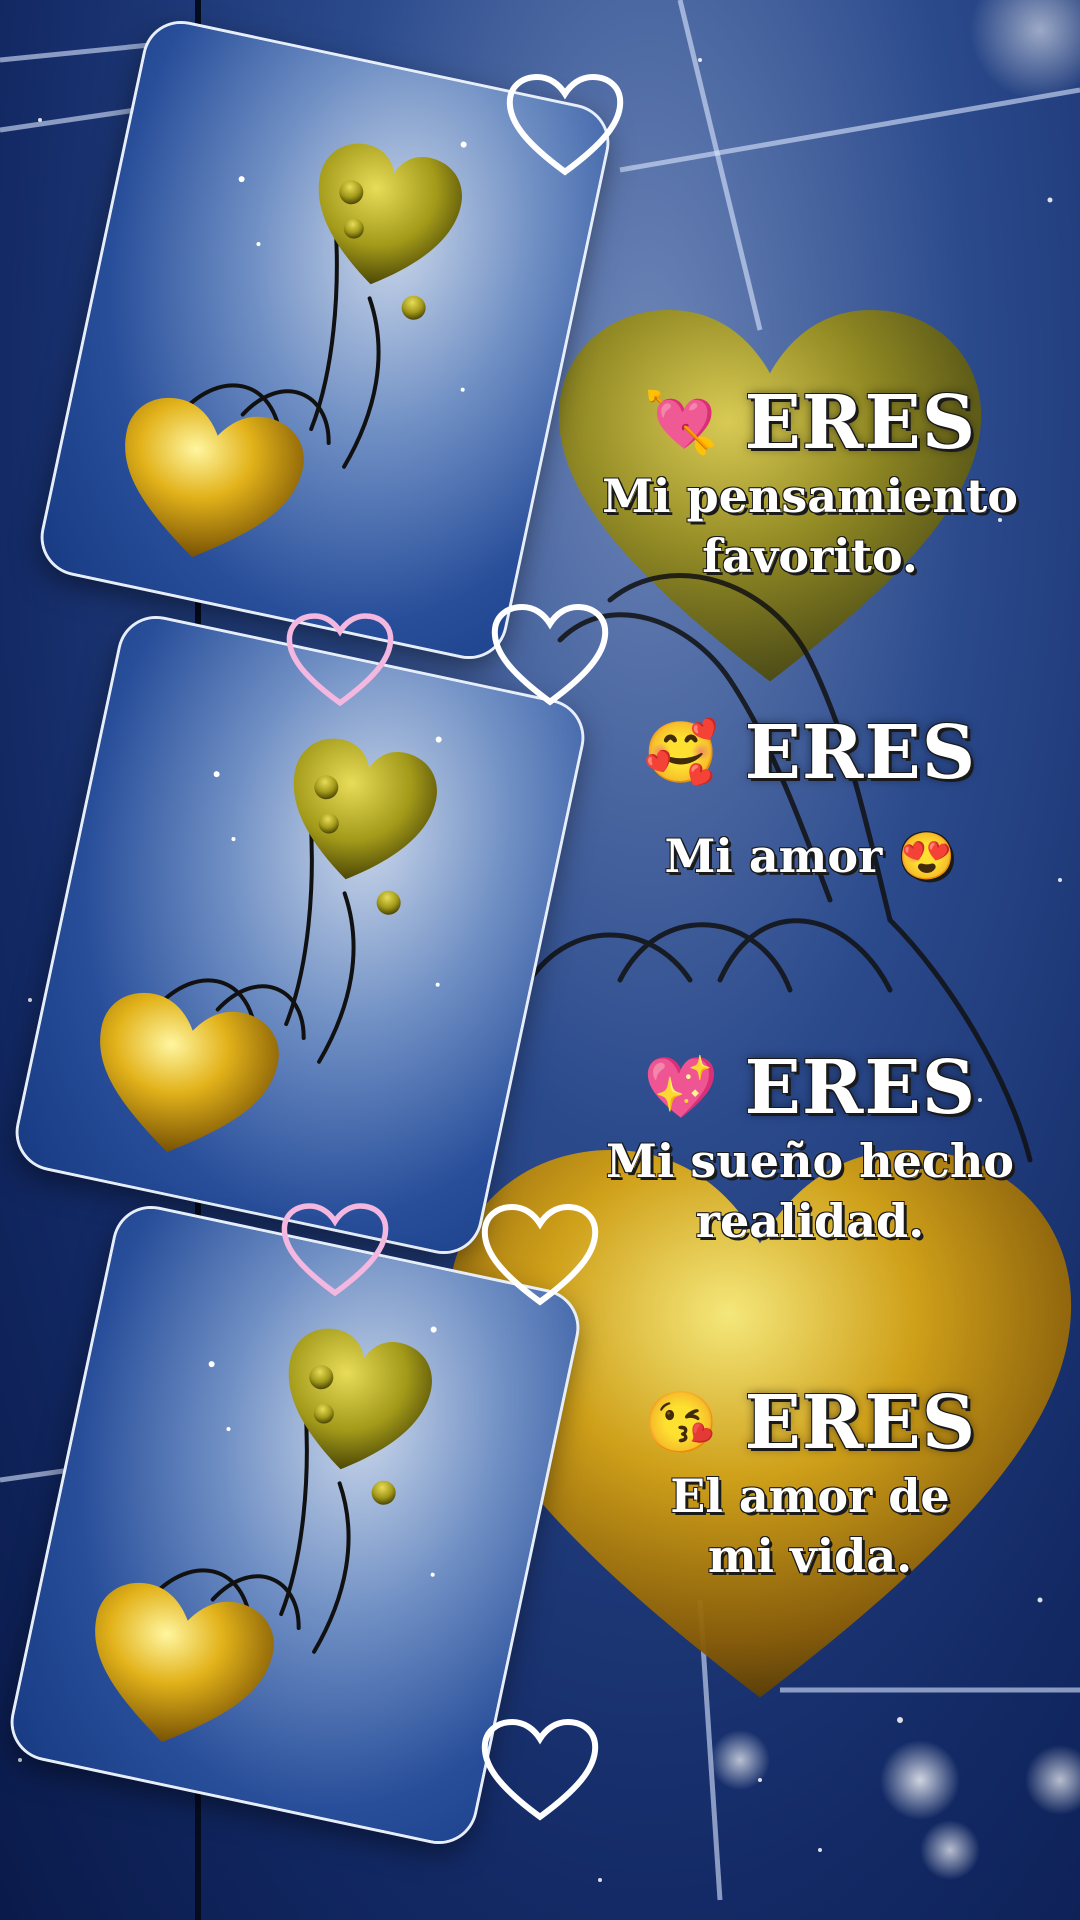  Describe the element at coordinates (810, 556) in the screenshot. I see `message-line: favorito.` at that location.